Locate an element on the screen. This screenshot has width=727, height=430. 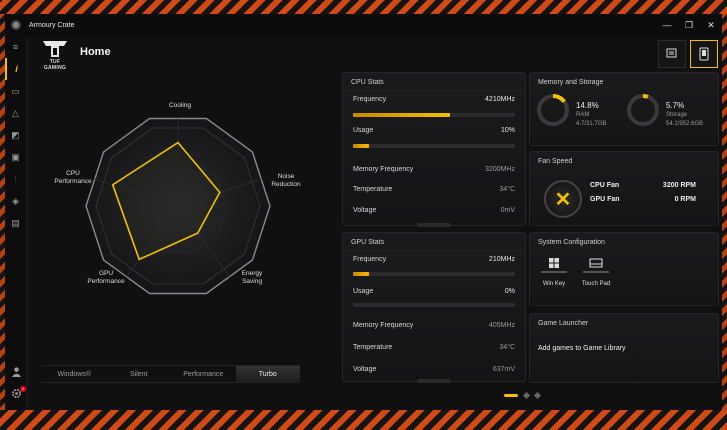
app-title: Armoury Crate is located at coordinates (52, 25).